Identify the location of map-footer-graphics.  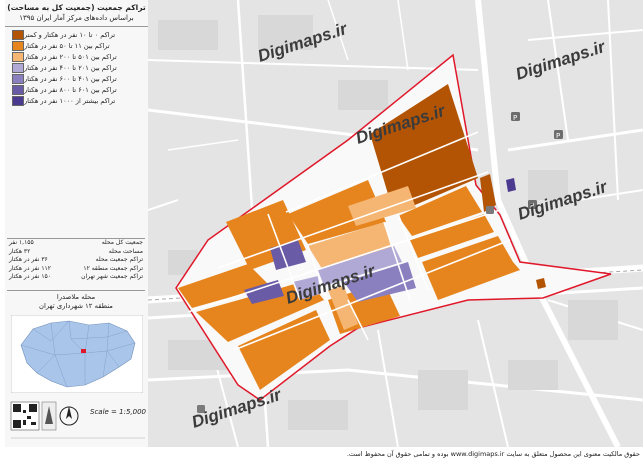
(77, 420).